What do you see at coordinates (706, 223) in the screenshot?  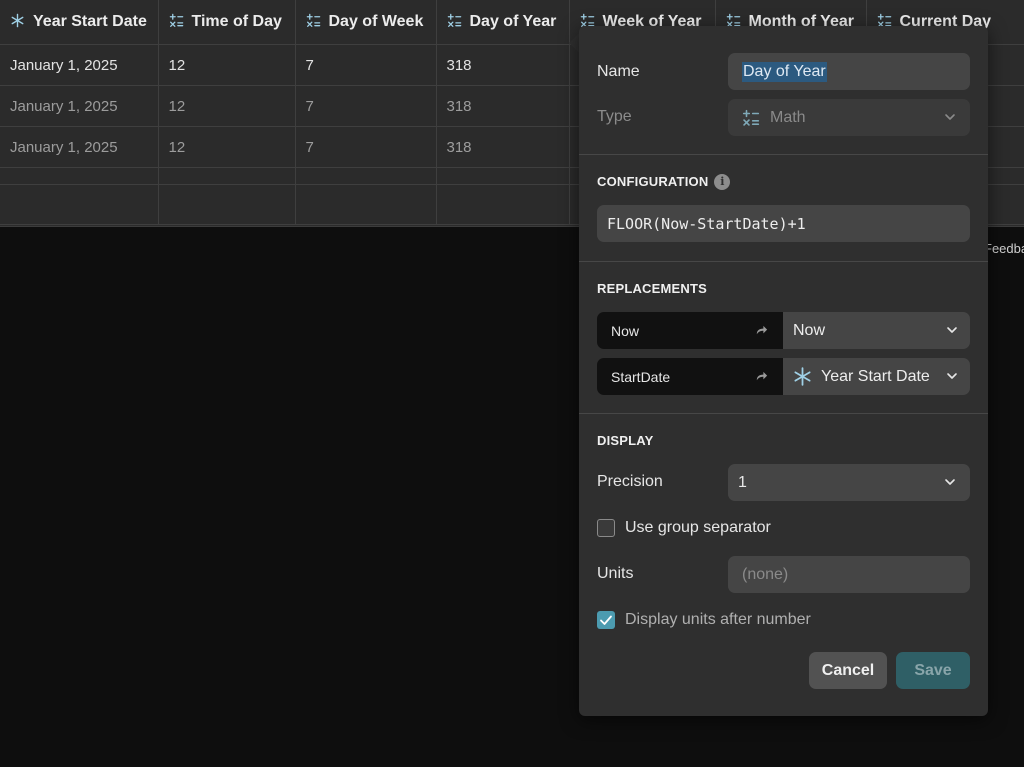 I see `formula-text: FLOOR(Now-StartDate)+1` at bounding box center [706, 223].